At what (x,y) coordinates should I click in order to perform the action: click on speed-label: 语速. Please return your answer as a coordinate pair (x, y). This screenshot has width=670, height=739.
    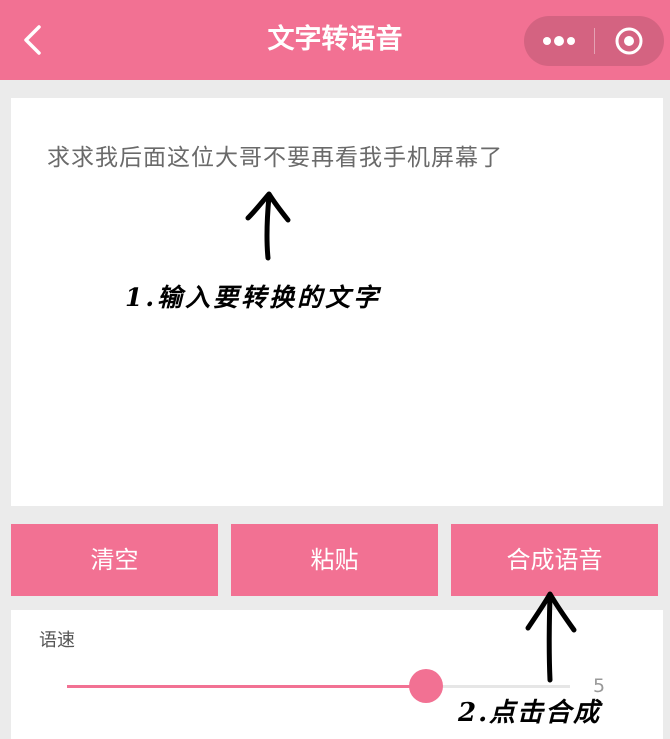
    Looking at the image, I should click on (57, 640).